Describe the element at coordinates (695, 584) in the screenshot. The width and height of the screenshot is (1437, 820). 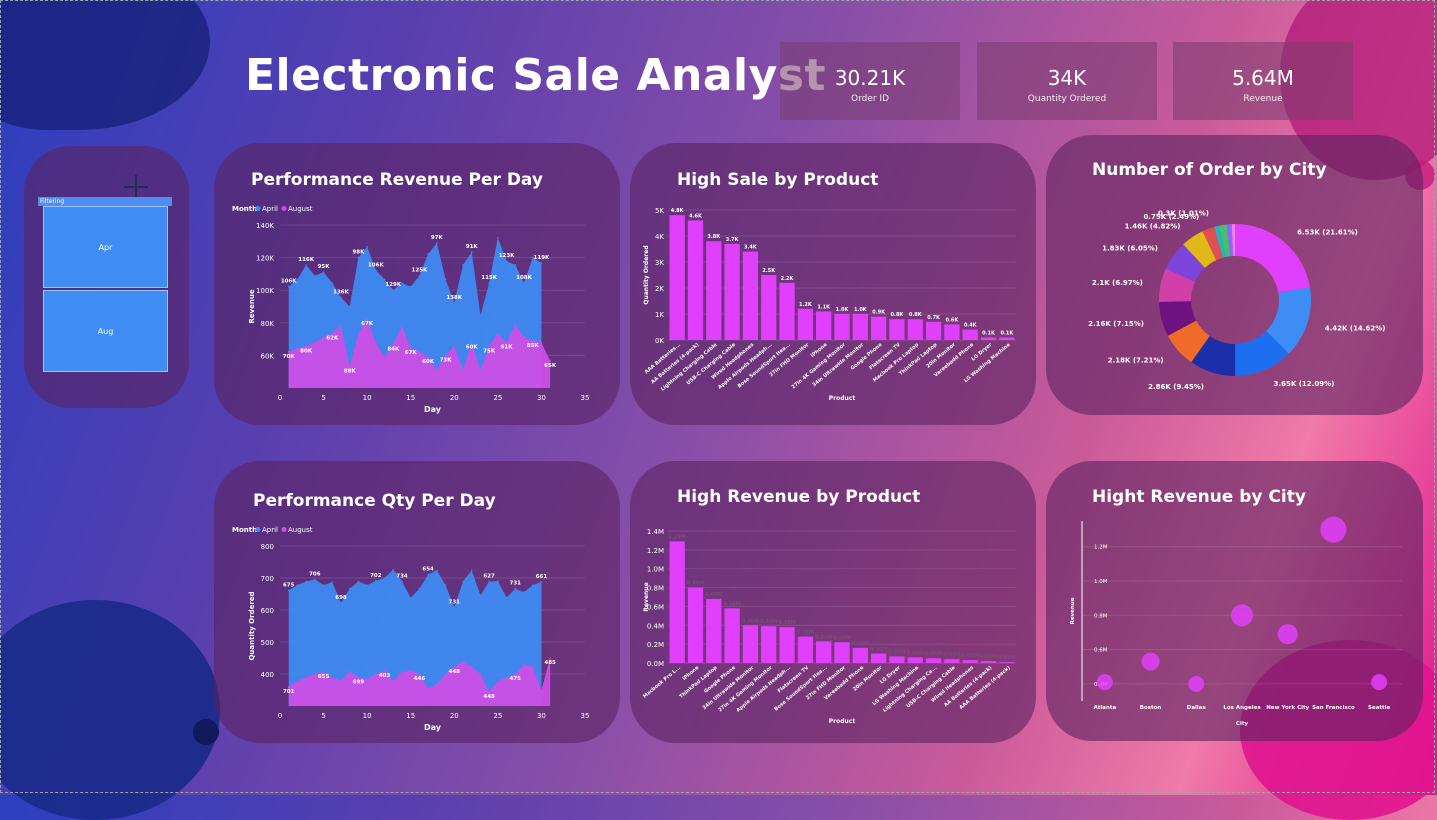
I see `bar-data-label: 0.80M` at that location.